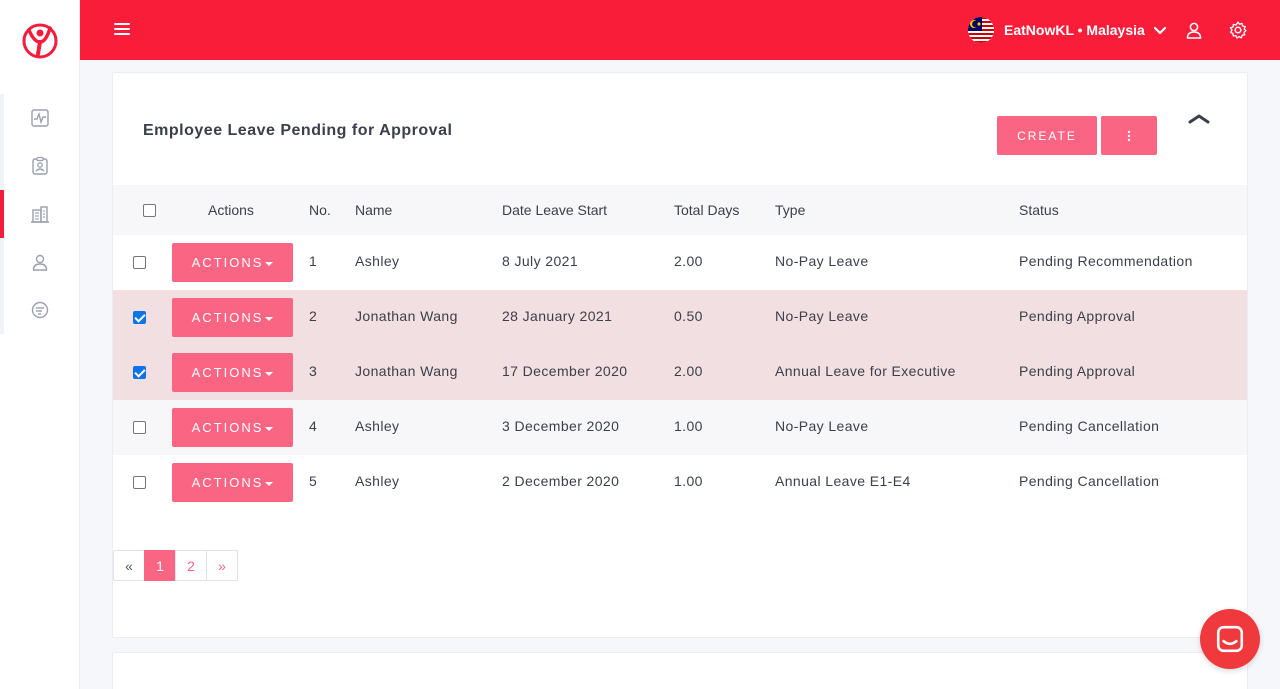 The width and height of the screenshot is (1280, 689). I want to click on sidebar-item-profile, so click(40, 166).